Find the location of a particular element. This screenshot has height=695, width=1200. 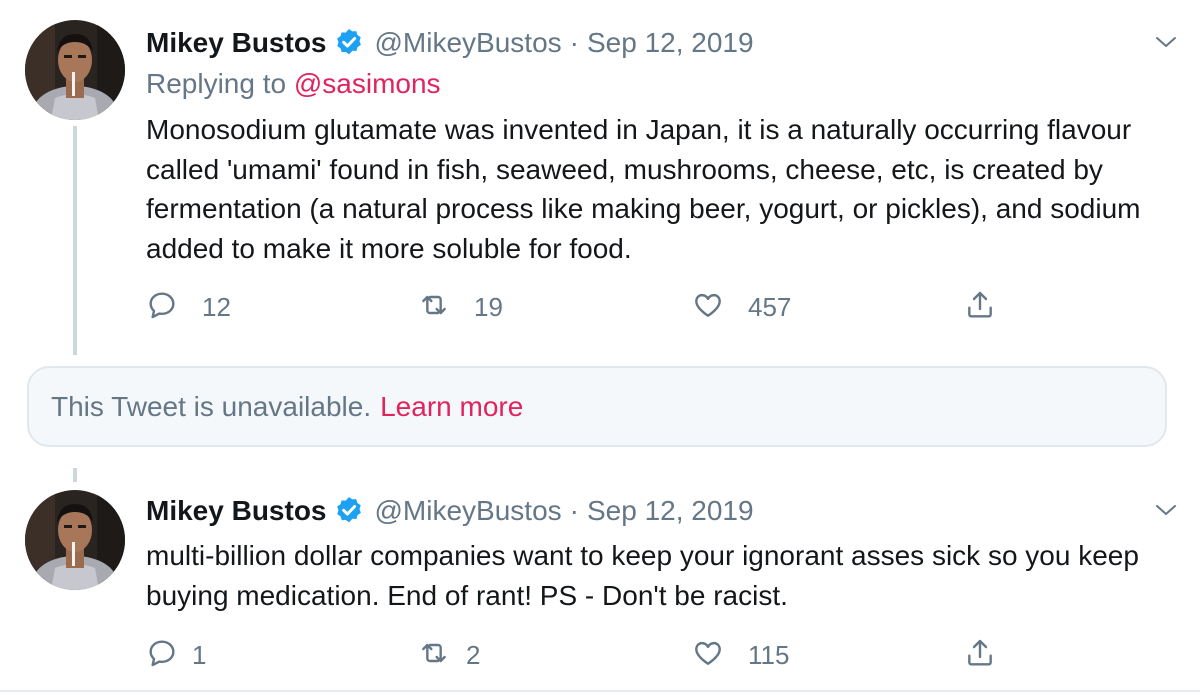

retweet-count: 19 is located at coordinates (488, 306).